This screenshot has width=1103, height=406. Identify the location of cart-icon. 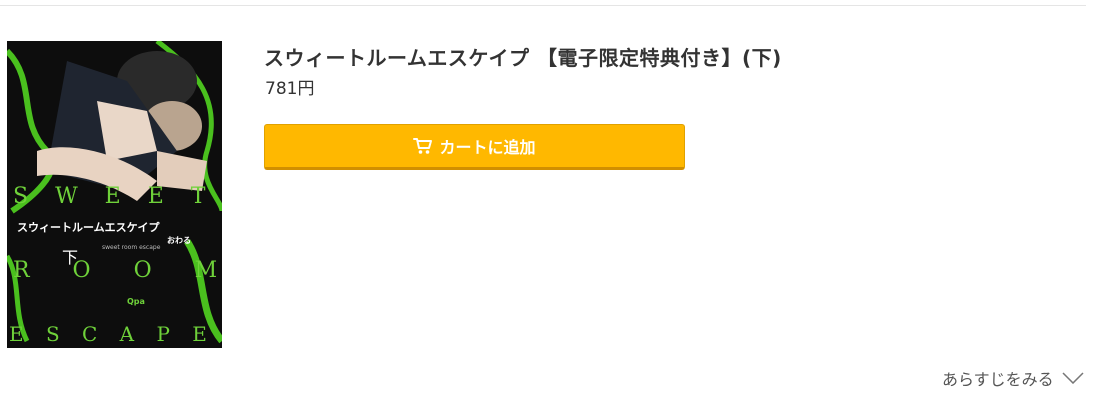
(423, 146).